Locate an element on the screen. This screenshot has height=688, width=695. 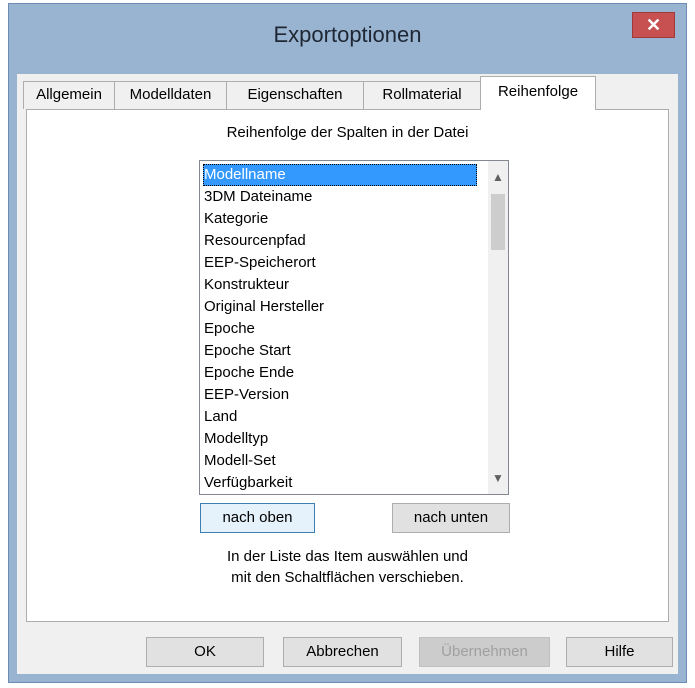
list-item: Land is located at coordinates (220, 417).